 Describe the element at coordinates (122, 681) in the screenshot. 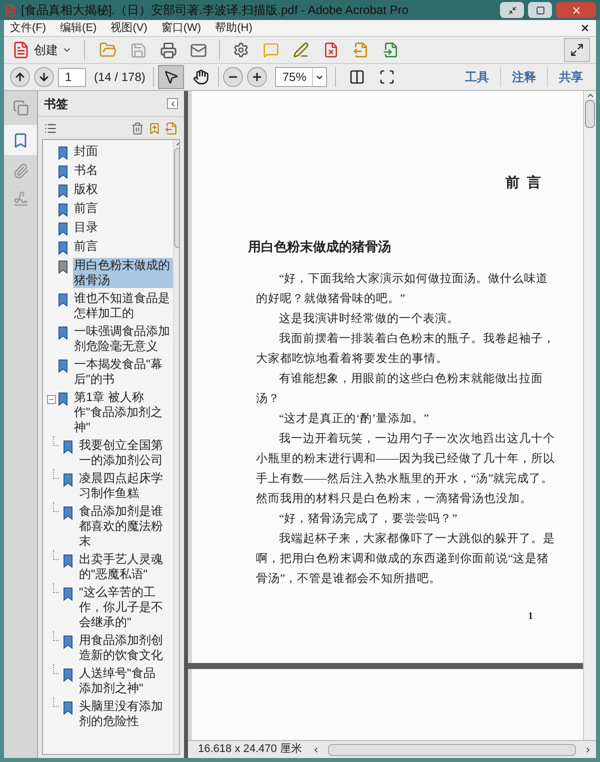

I see `bookmark-item: 人送绰号"食品添加剂之神"` at that location.